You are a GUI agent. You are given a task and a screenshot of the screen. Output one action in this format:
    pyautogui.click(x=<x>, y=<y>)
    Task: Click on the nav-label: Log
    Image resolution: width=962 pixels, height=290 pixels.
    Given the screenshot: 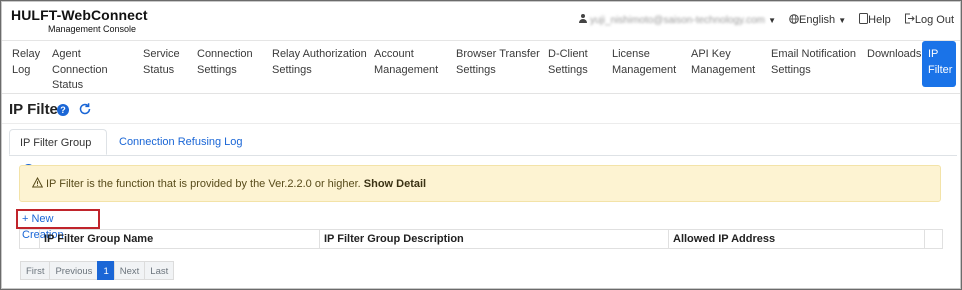 What is the action you would take?
    pyautogui.click(x=21, y=69)
    